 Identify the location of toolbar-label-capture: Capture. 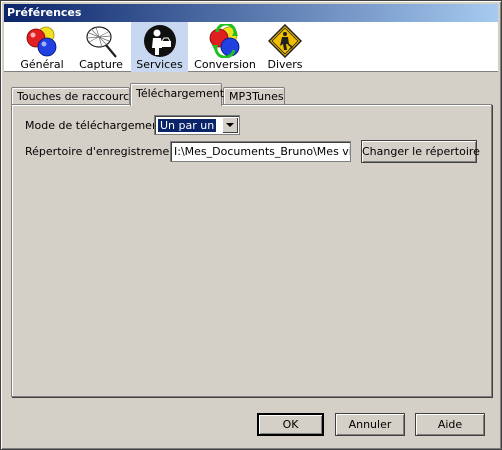
(101, 64).